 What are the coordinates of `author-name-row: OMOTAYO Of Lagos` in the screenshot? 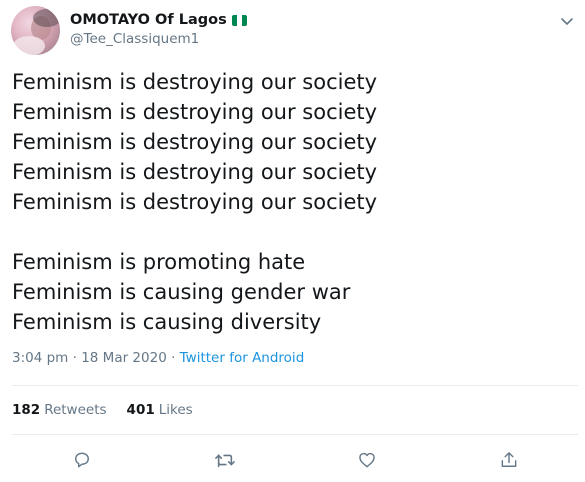 It's located at (158, 20).